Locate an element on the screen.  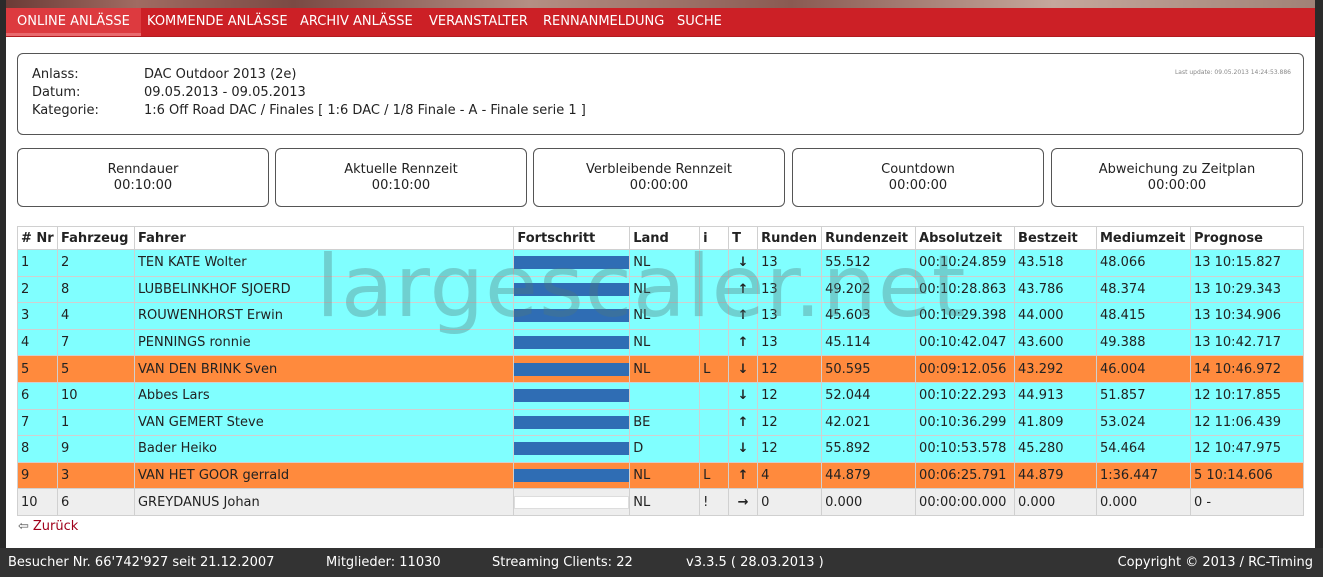
cell-fahrzeug: 7 is located at coordinates (95, 342).